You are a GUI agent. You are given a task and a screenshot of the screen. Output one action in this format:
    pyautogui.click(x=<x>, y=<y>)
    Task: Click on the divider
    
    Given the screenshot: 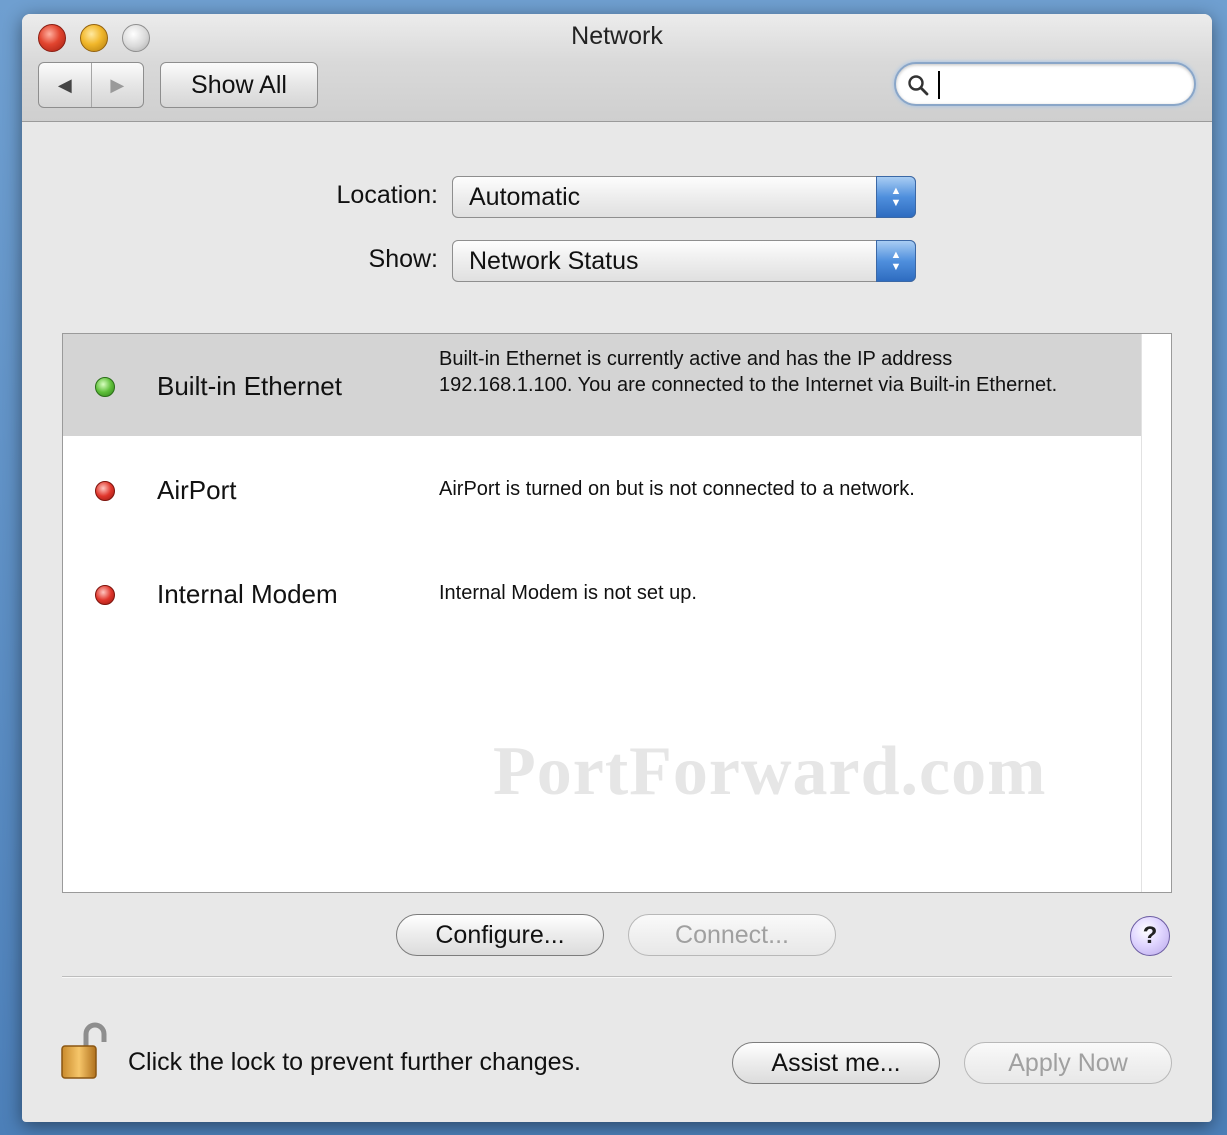 What is the action you would take?
    pyautogui.click(x=617, y=977)
    